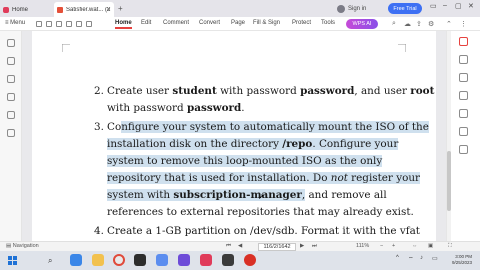  I want to click on menu-button: ≡ Menu, so click(15, 23).